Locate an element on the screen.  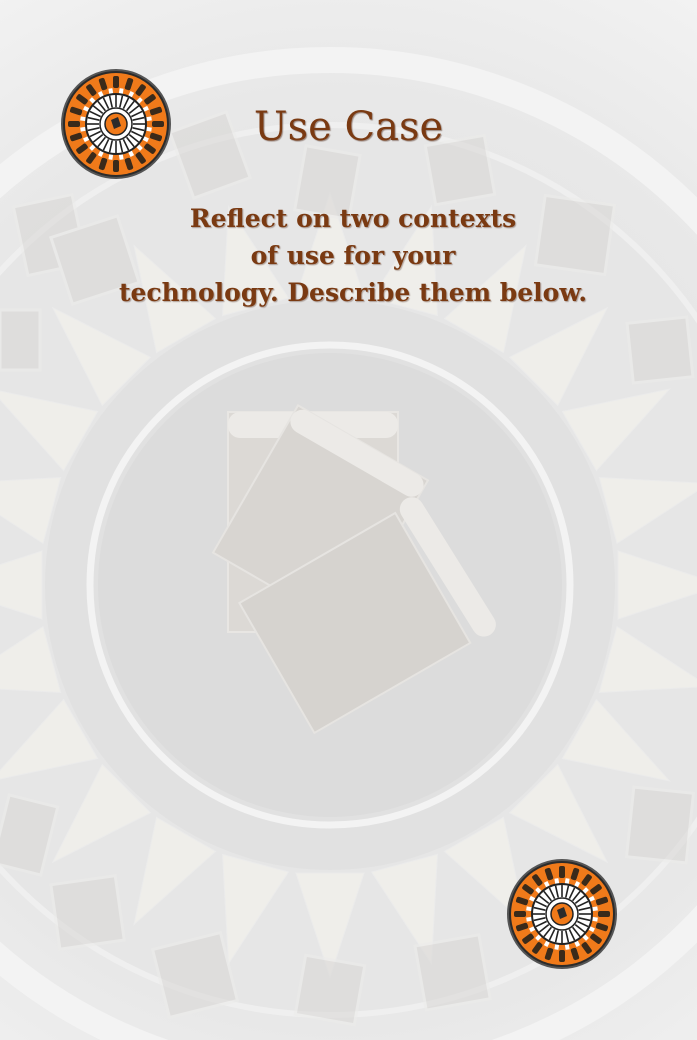
description-line: technology. Describe them below. is located at coordinates (353, 292).